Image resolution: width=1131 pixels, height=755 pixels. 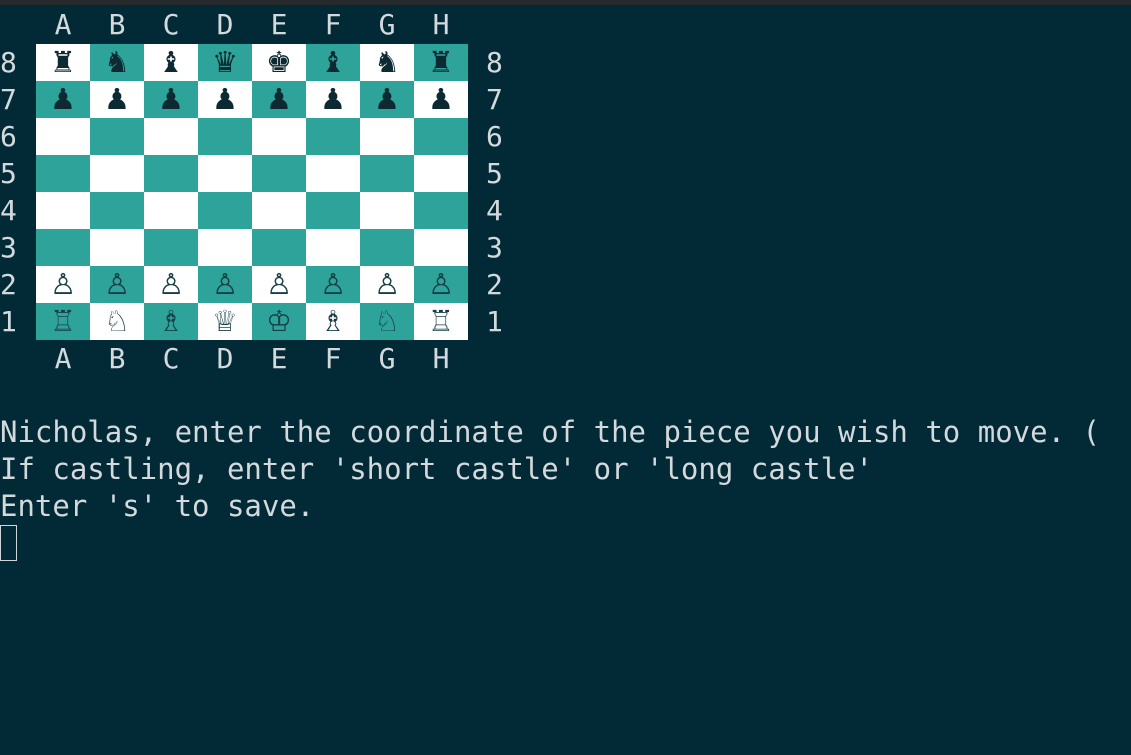 What do you see at coordinates (225, 321) in the screenshot?
I see `board-square: ♕` at bounding box center [225, 321].